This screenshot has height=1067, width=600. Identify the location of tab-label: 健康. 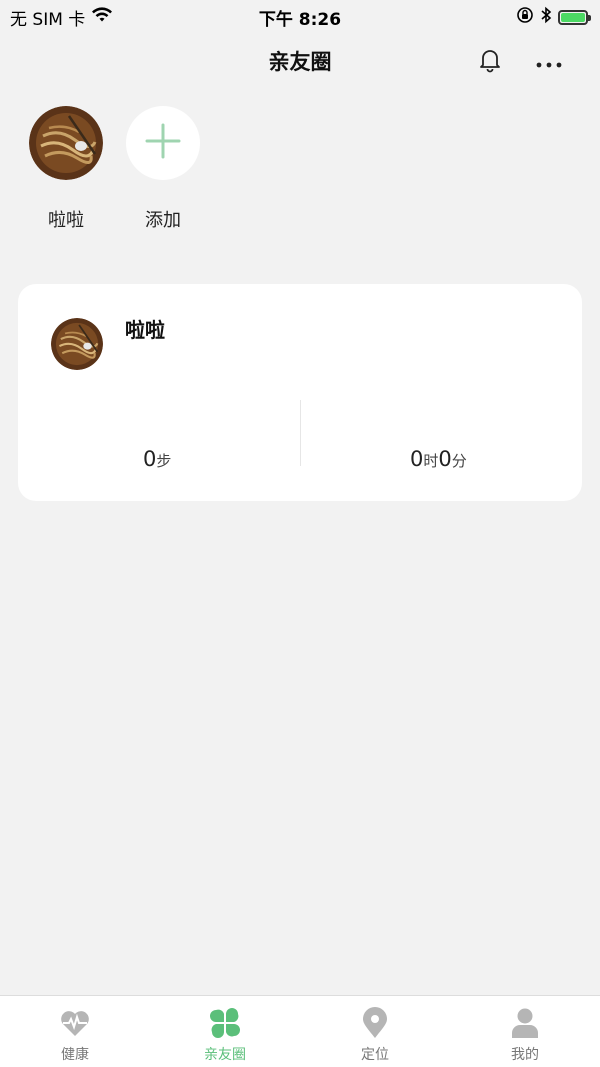
(75, 1055).